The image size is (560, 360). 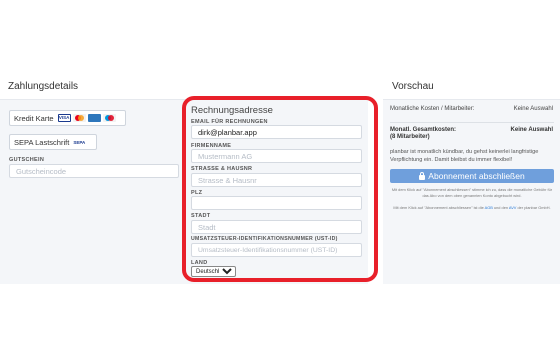 I want to click on email-field: dirk@planbar.app, so click(x=276, y=132).